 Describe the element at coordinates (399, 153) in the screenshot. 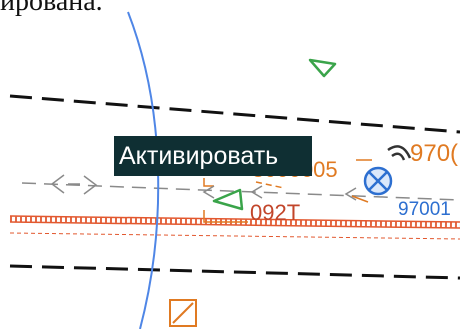

I see `signal-arcs-icon` at that location.